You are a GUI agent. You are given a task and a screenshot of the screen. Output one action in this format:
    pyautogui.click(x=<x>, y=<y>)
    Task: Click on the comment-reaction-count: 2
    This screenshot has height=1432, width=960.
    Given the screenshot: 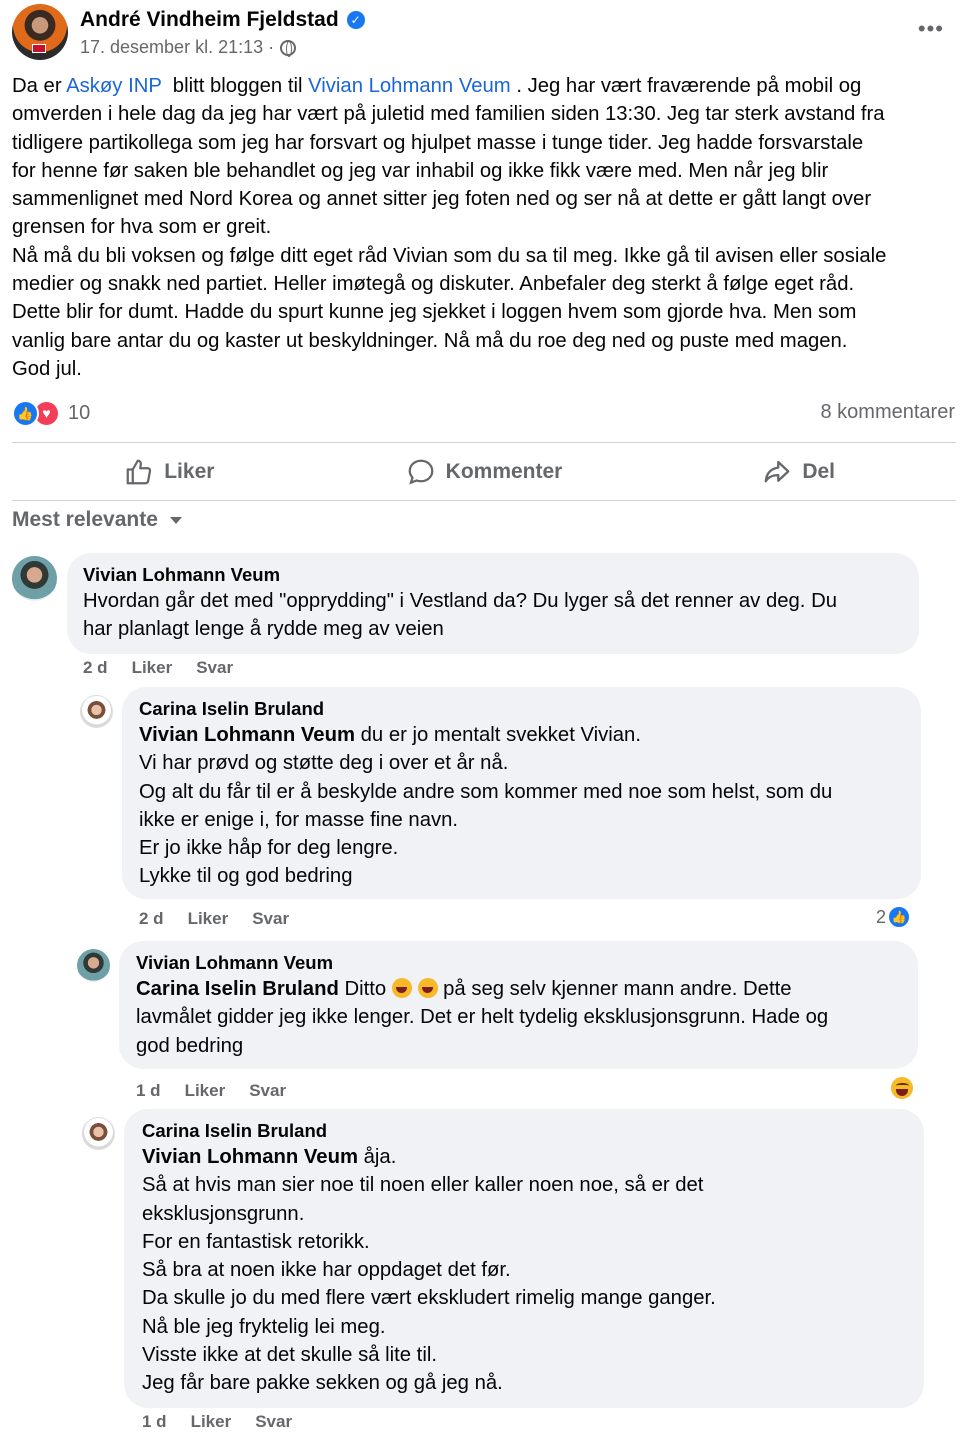 What is the action you would take?
    pyautogui.click(x=881, y=916)
    